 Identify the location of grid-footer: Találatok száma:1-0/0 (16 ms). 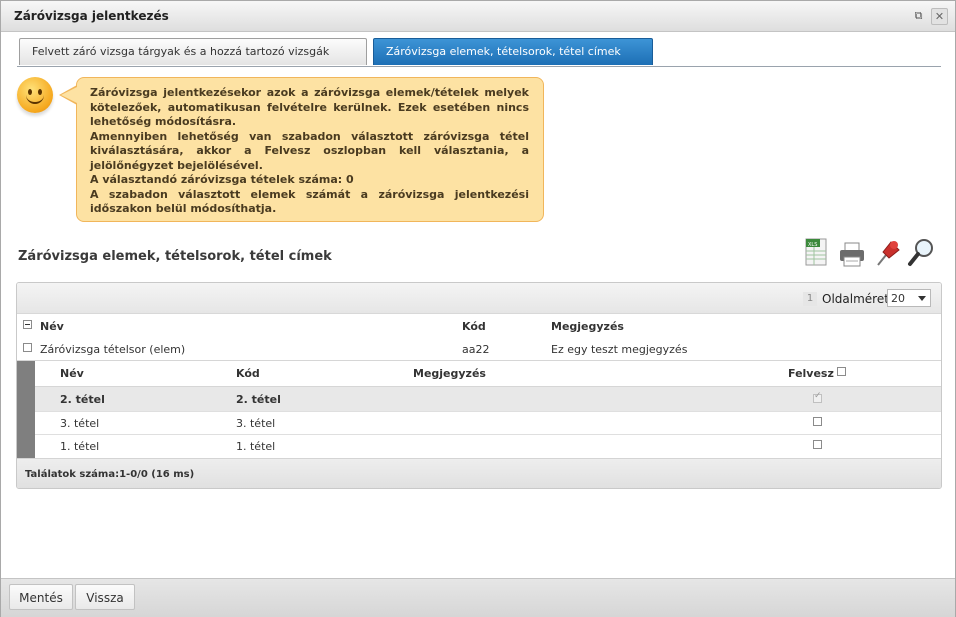
(479, 473).